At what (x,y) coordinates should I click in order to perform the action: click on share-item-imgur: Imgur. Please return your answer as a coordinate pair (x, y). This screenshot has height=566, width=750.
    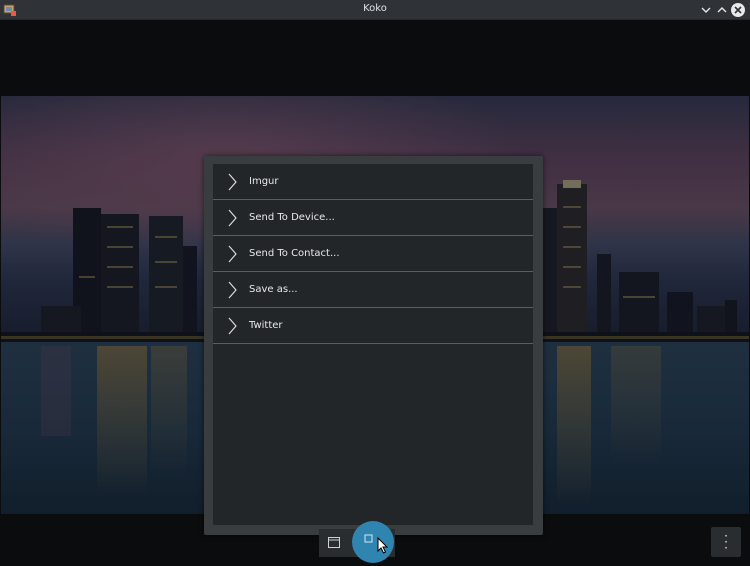
    Looking at the image, I should click on (373, 182).